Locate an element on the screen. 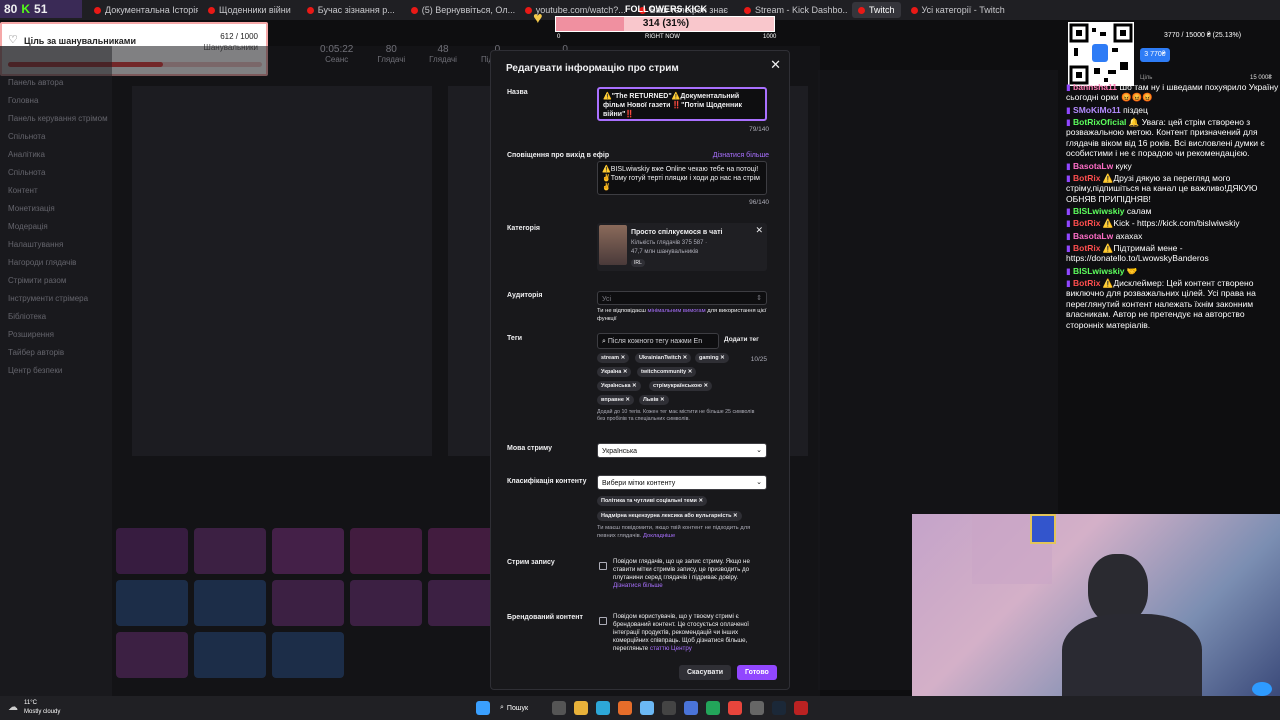 This screenshot has width=1280, height=720. sidebar-item: Налаштування is located at coordinates (35, 244).